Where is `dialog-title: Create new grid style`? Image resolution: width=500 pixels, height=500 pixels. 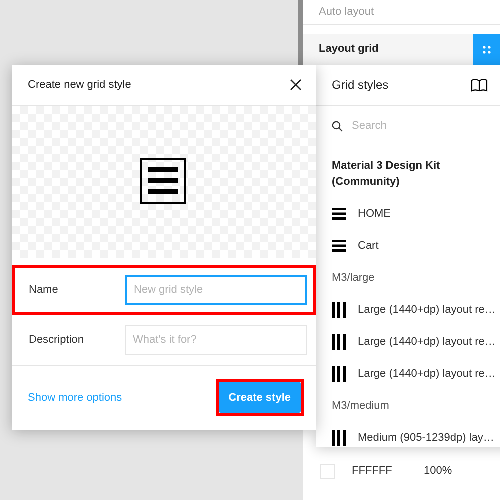
dialog-title: Create new grid style is located at coordinates (80, 85).